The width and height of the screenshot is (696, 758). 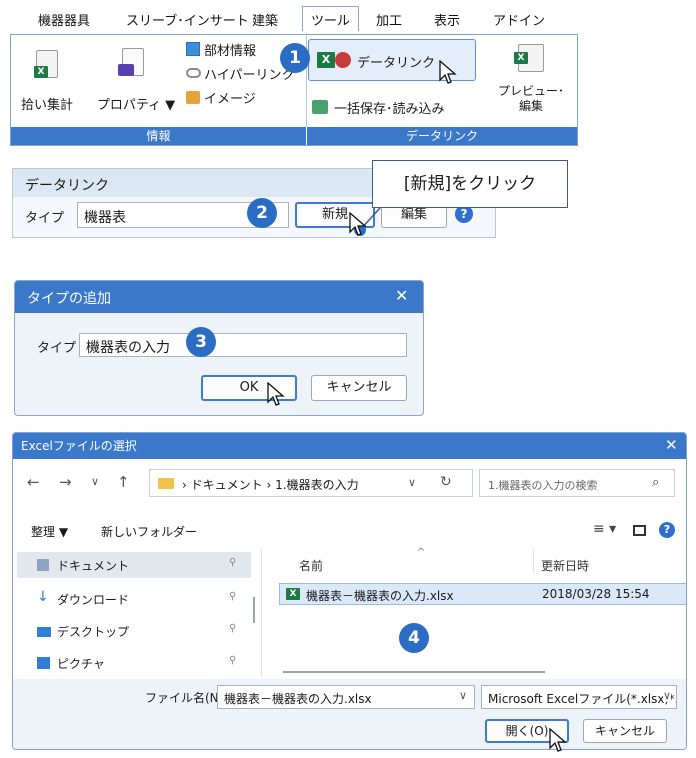 I want to click on filename-label: ファイル名(N):, so click(x=186, y=698).